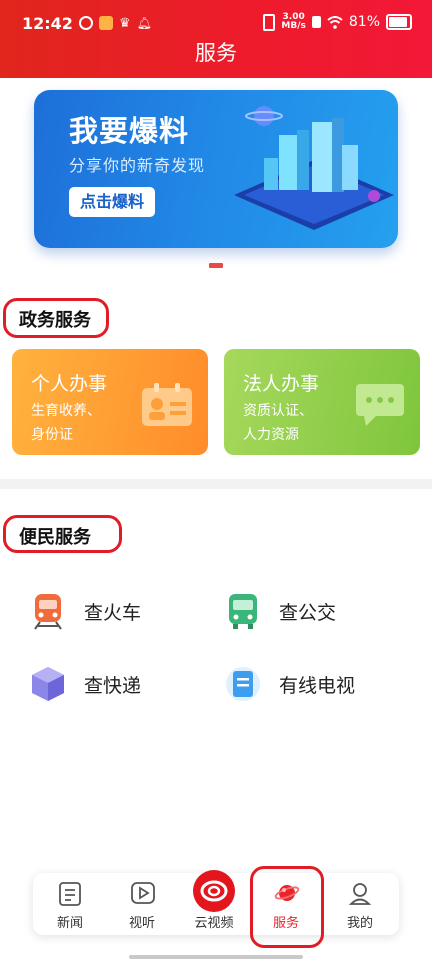 The width and height of the screenshot is (432, 964). Describe the element at coordinates (113, 685) in the screenshot. I see `service-label: 查快递` at that location.